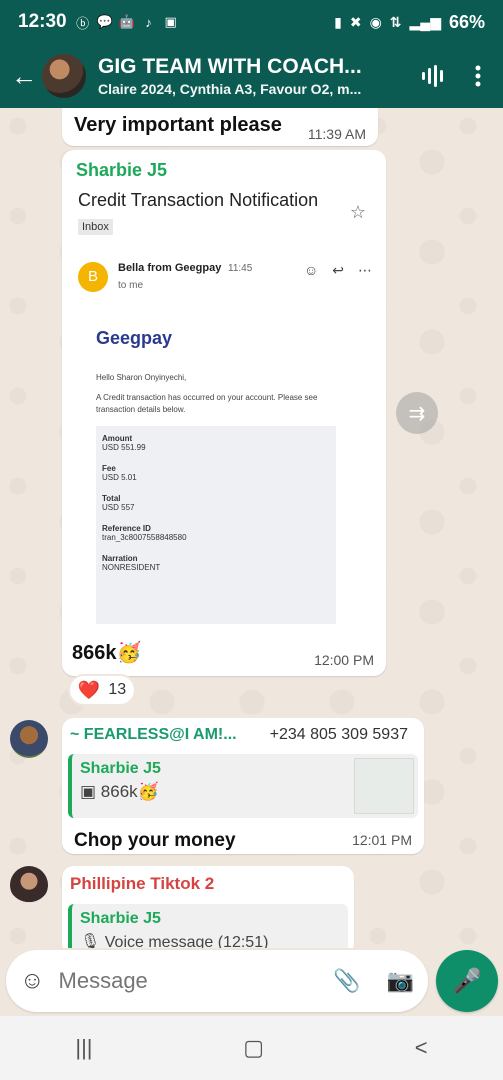 Image resolution: width=503 pixels, height=1080 pixels. What do you see at coordinates (216, 503) in the screenshot?
I see `detail-row: Total USD 557` at bounding box center [216, 503].